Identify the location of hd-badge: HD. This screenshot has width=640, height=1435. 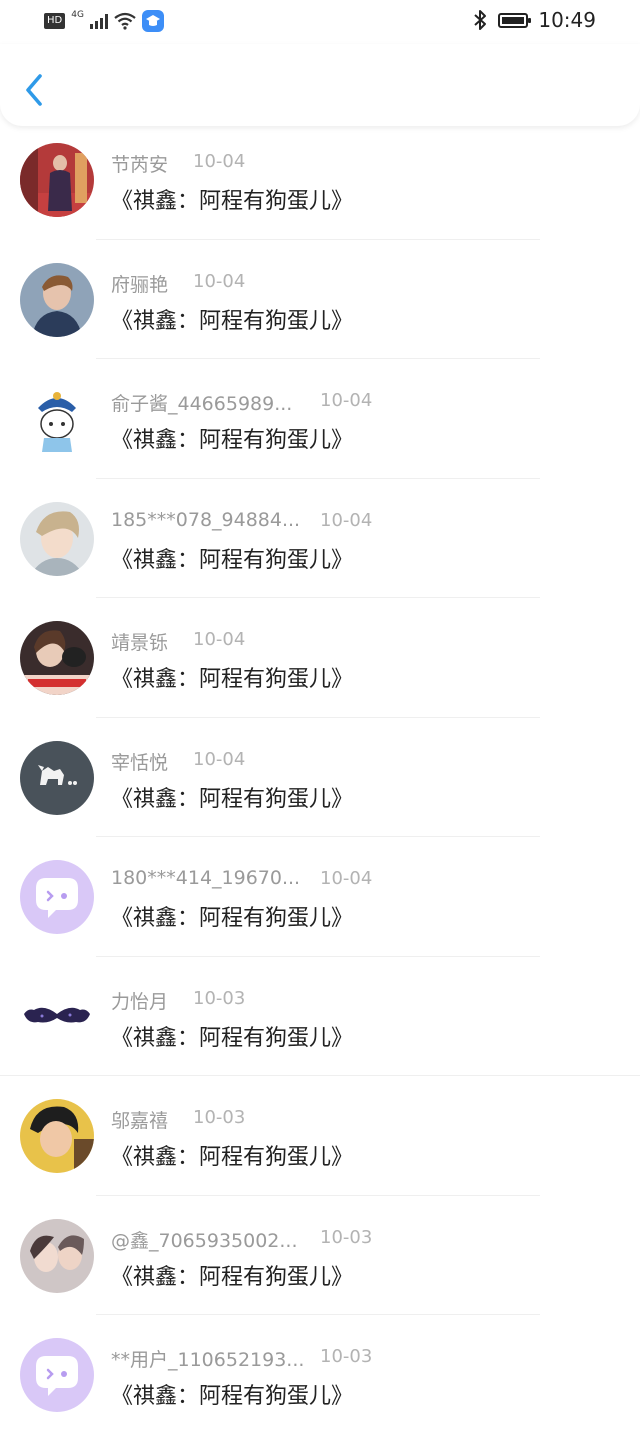
(55, 21).